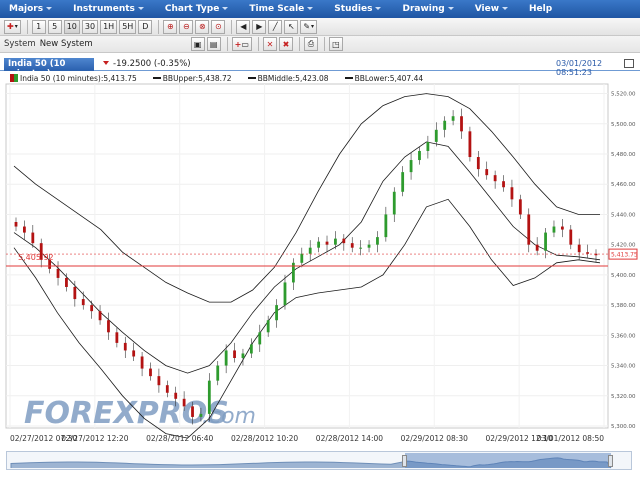  What do you see at coordinates (623, 427) in the screenshot?
I see `y-tick-label: 5,300.00` at bounding box center [623, 427].